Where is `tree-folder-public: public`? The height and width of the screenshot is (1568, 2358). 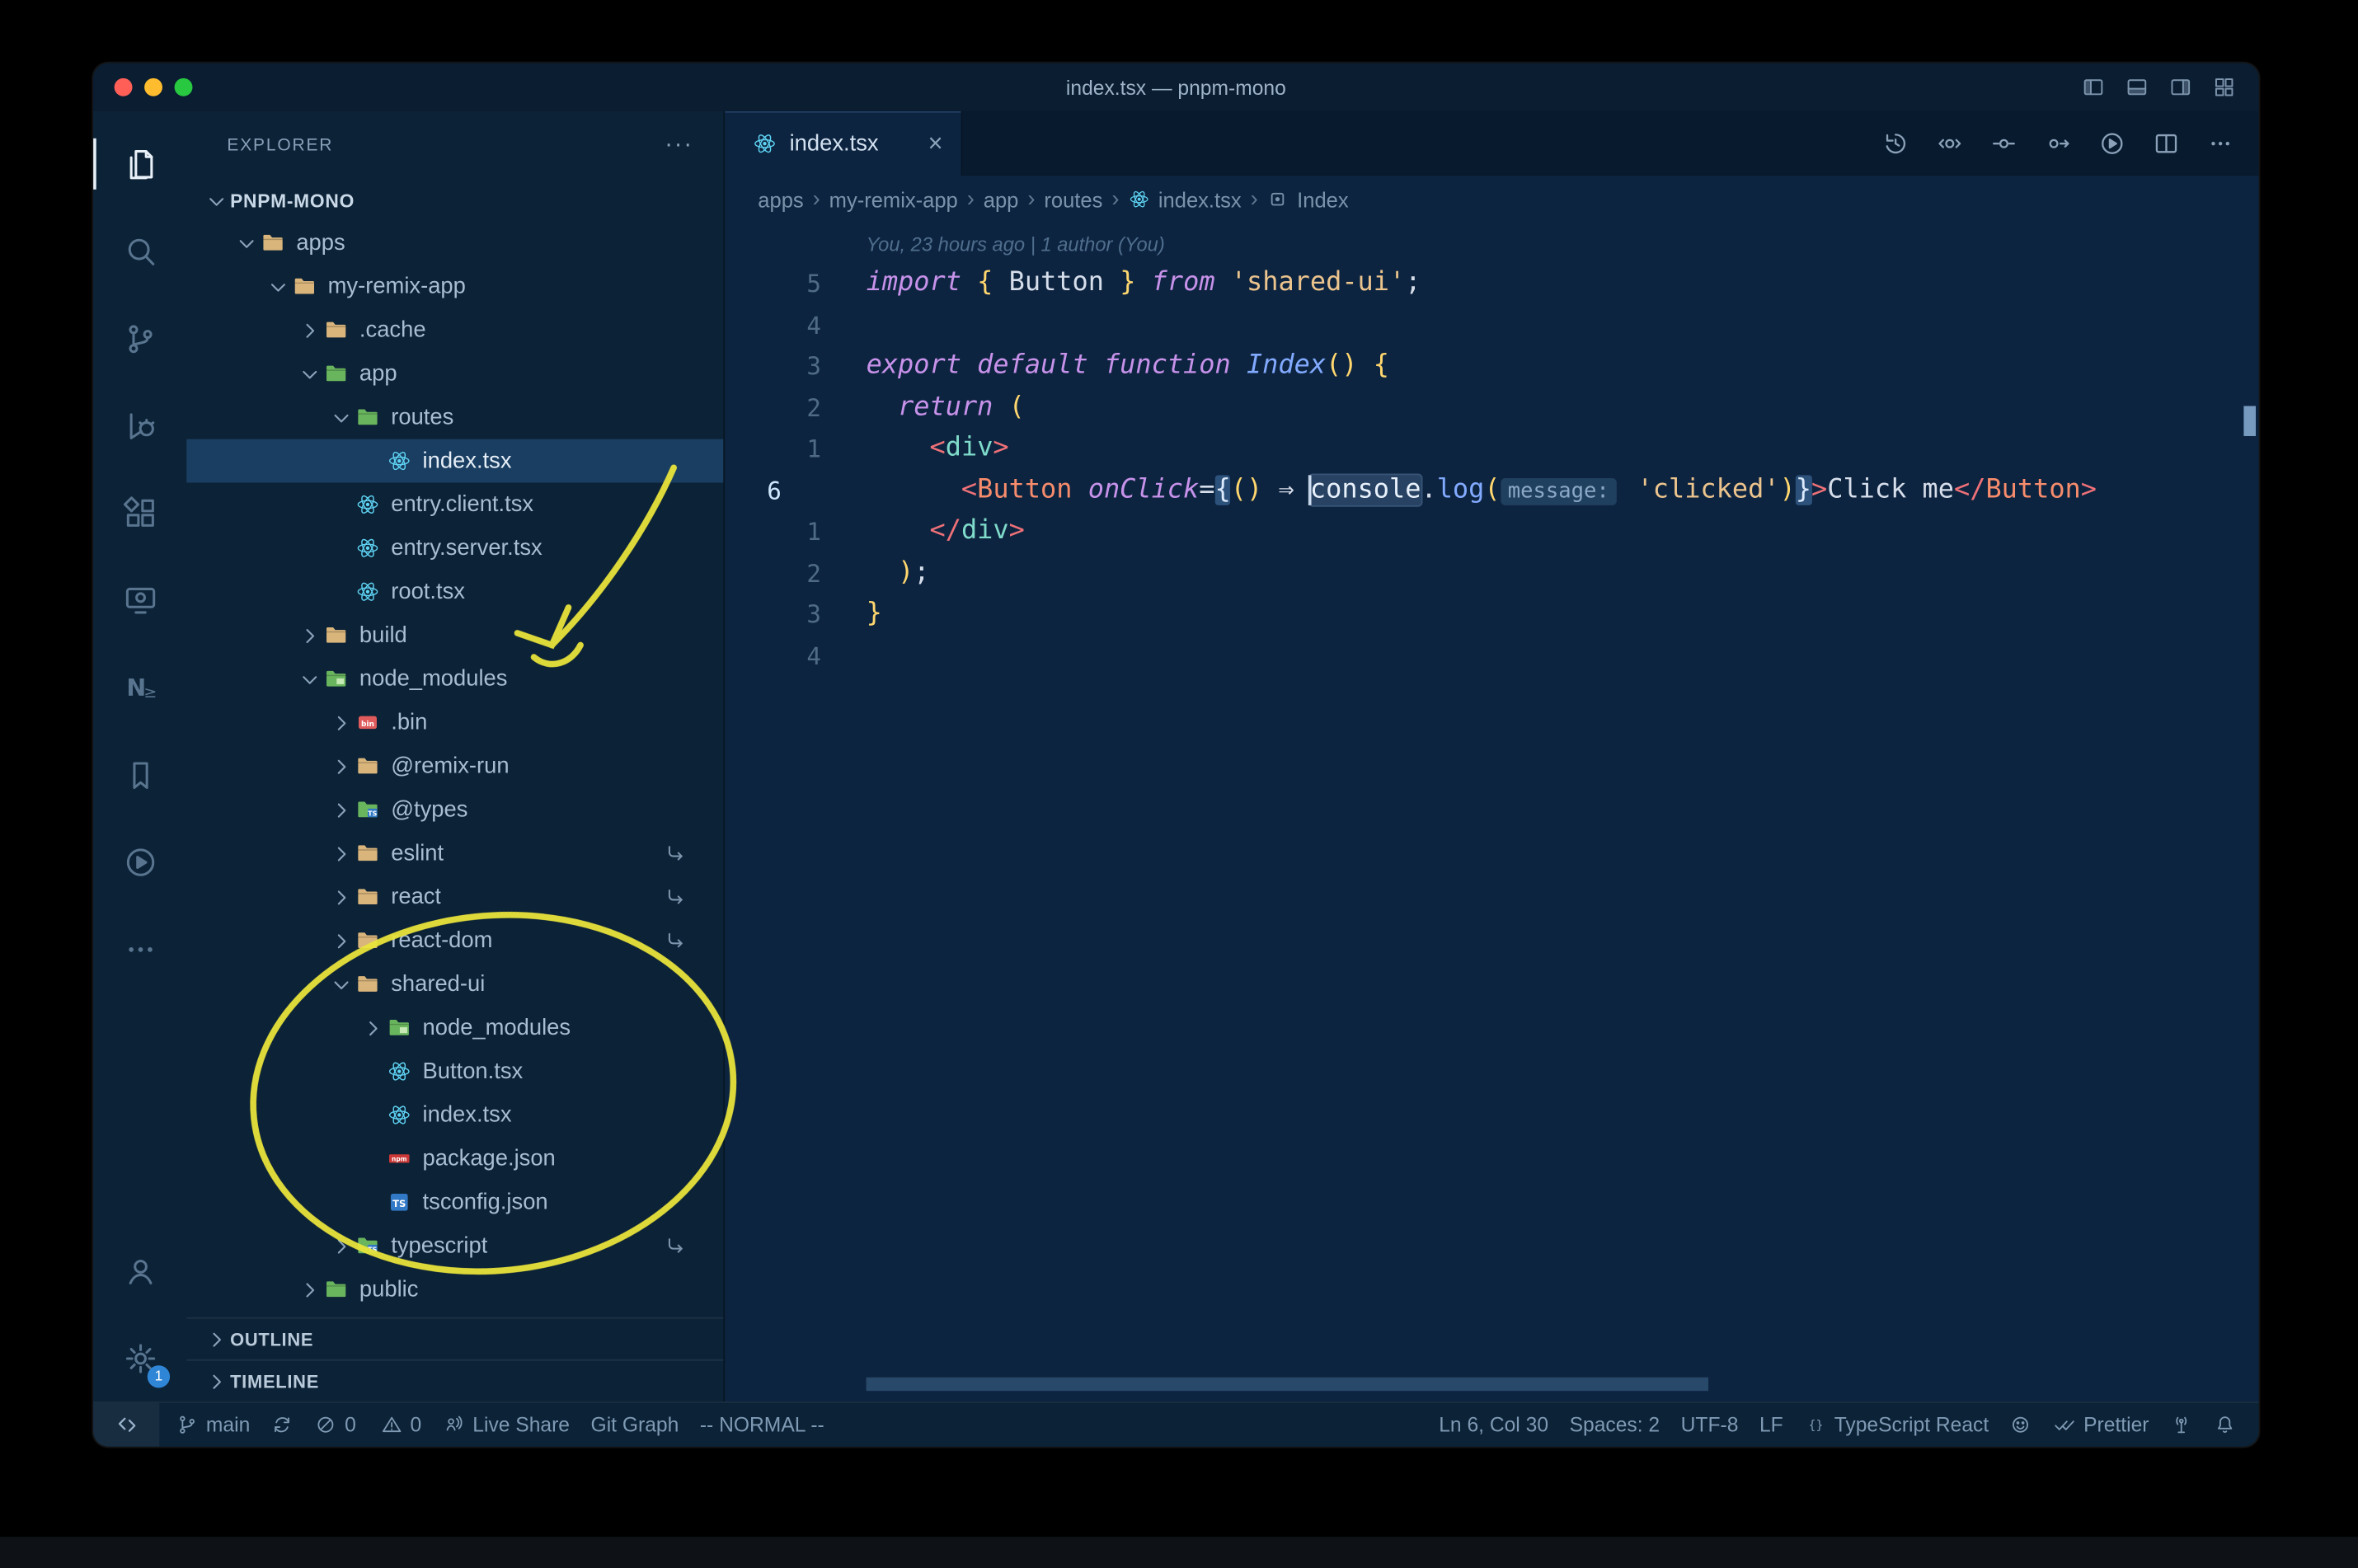
tree-folder-public: public is located at coordinates (455, 1290).